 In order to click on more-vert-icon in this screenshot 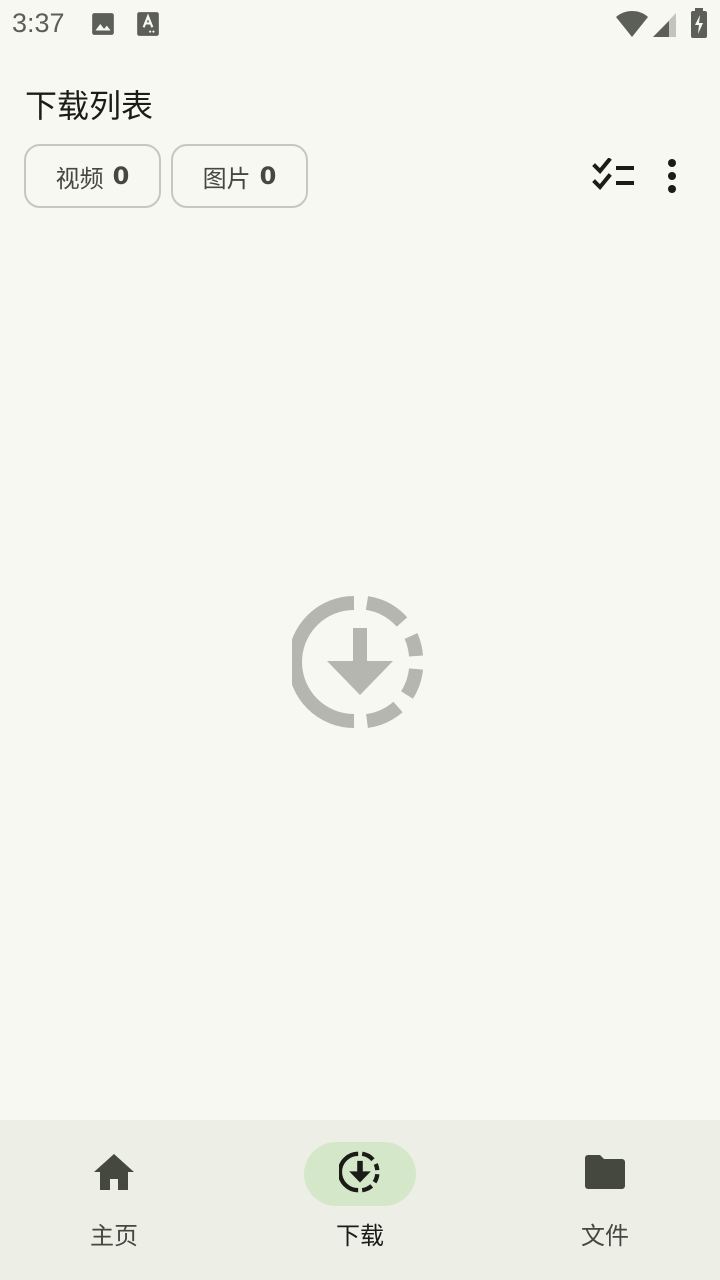, I will do `click(672, 178)`.